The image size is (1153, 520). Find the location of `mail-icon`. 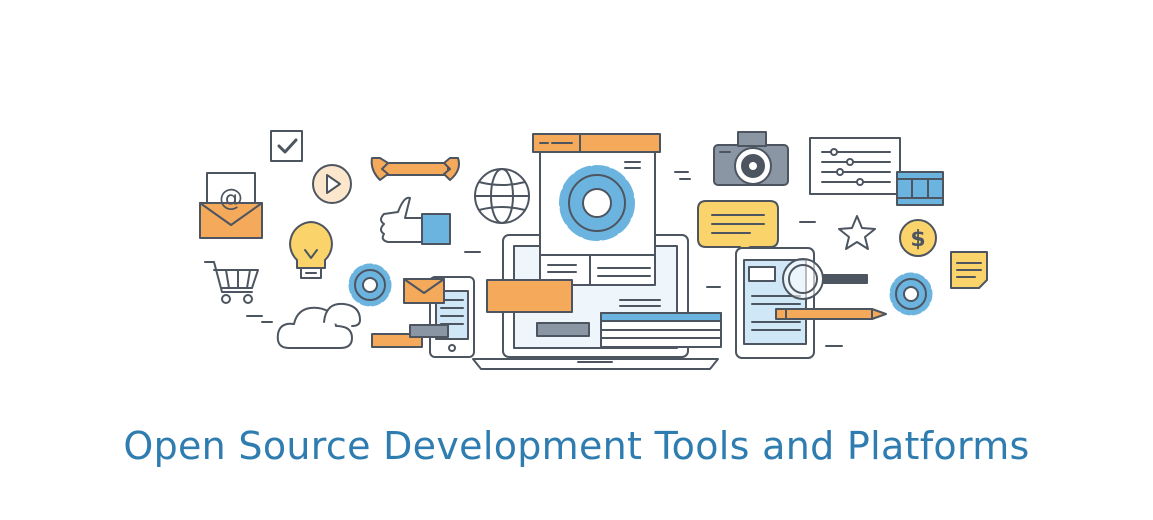

mail-icon is located at coordinates (424, 291).